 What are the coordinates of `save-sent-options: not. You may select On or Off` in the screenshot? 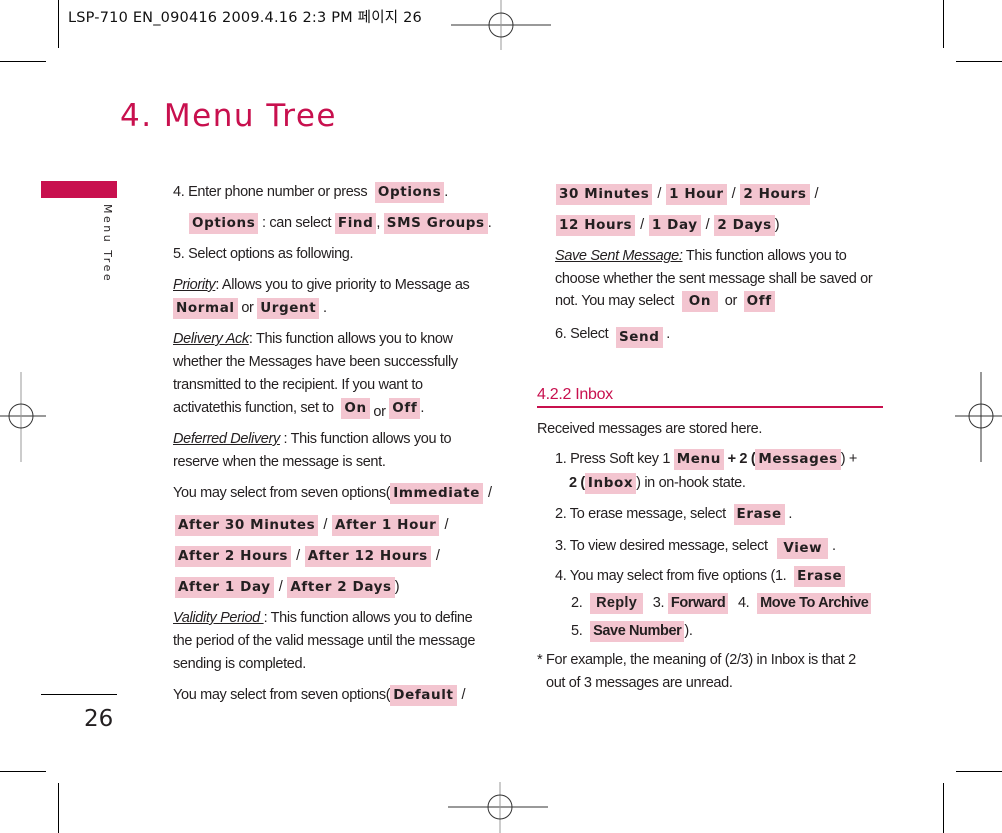 It's located at (665, 301).